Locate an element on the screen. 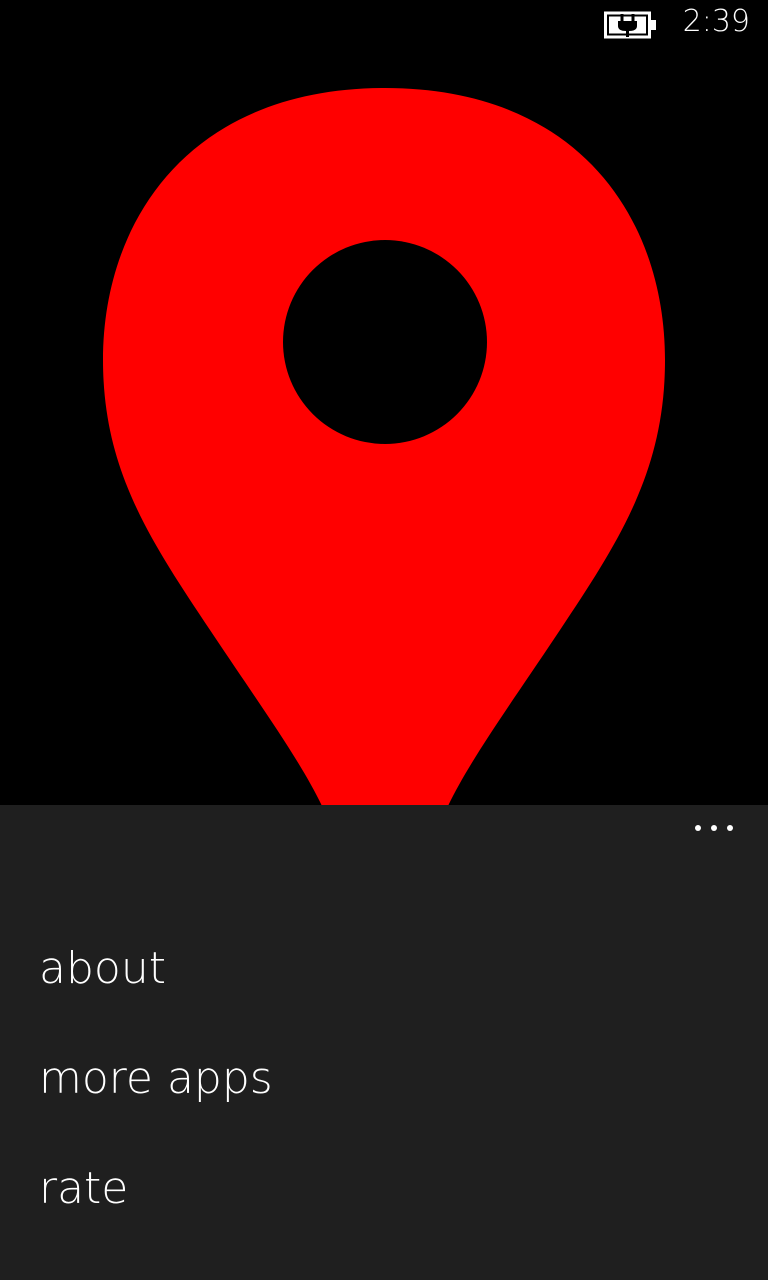 The width and height of the screenshot is (768, 1280). menu-item-about: about is located at coordinates (156, 988).